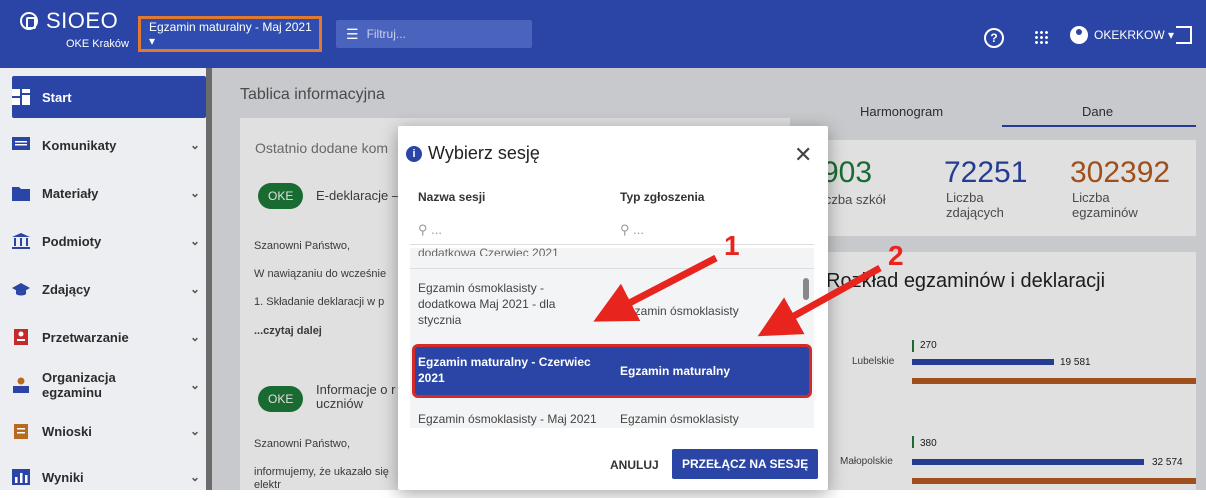 This screenshot has width=1206, height=498. What do you see at coordinates (732, 245) in the screenshot?
I see `annotation-number-1: 1` at bounding box center [732, 245].